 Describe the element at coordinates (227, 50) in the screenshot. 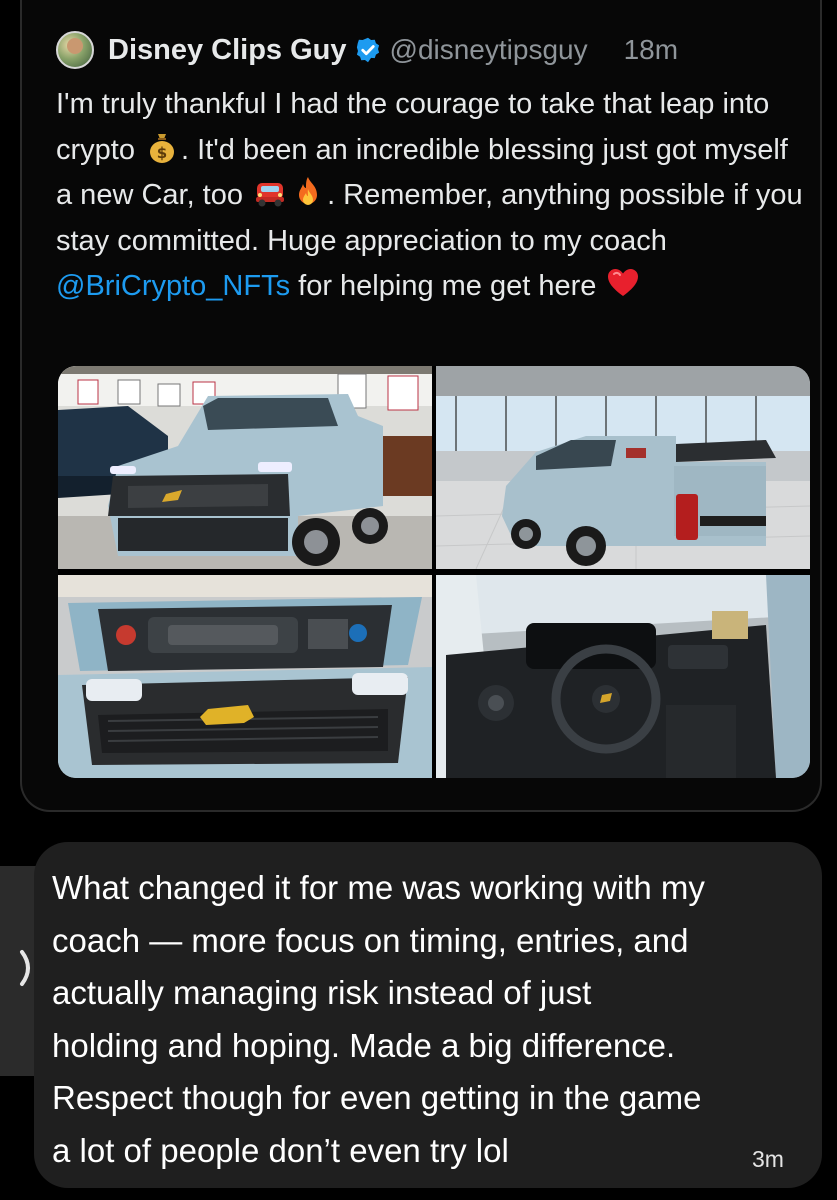

I see `author-name: Disney Clips Guy` at that location.